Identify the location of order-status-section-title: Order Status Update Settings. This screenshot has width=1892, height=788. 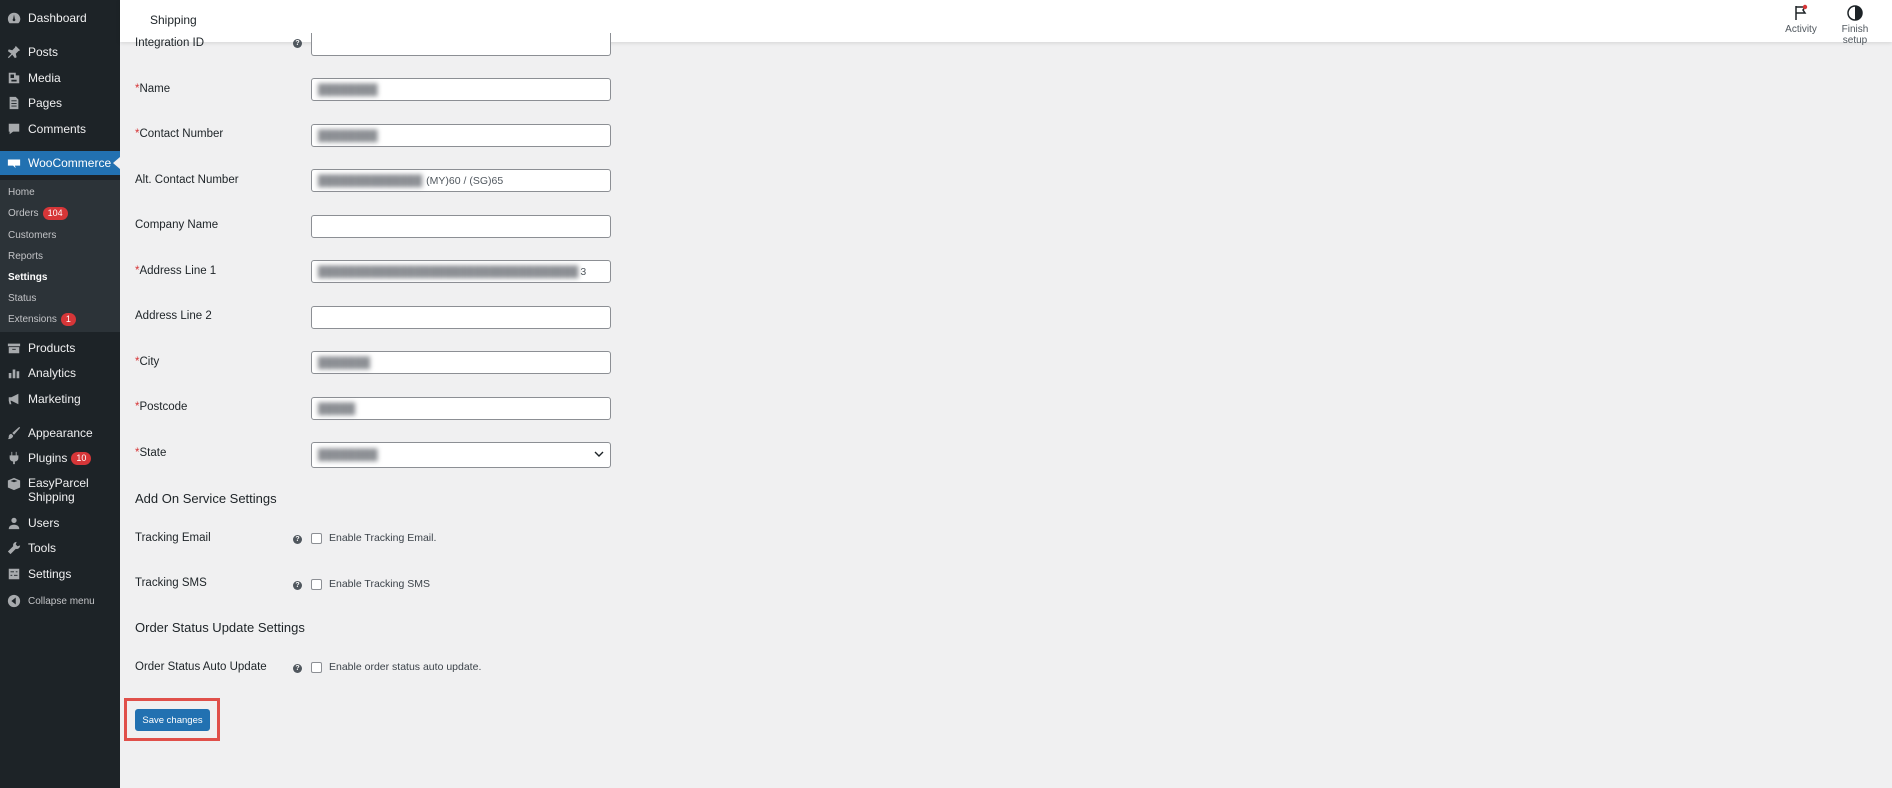
(220, 627).